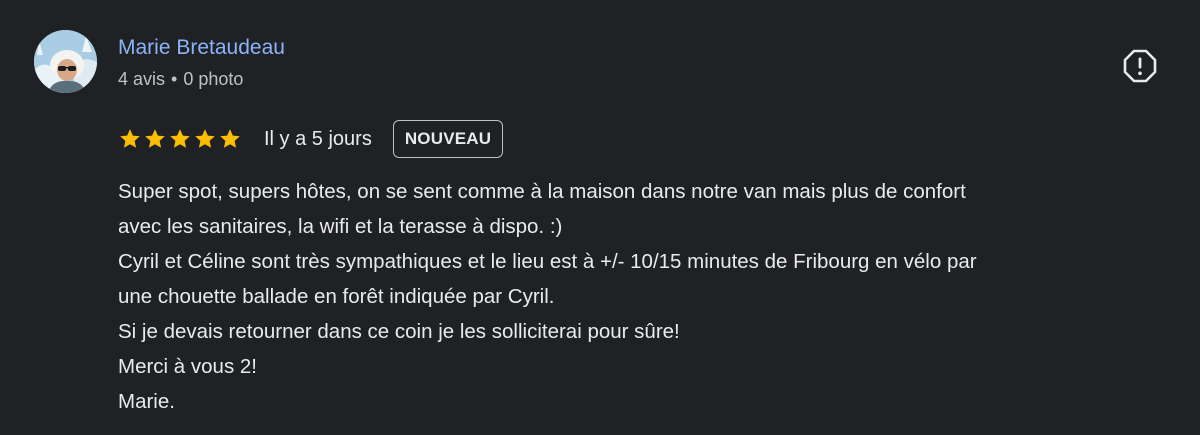 The width and height of the screenshot is (1200, 435). Describe the element at coordinates (142, 79) in the screenshot. I see `reviews-count: 4 avis` at that location.